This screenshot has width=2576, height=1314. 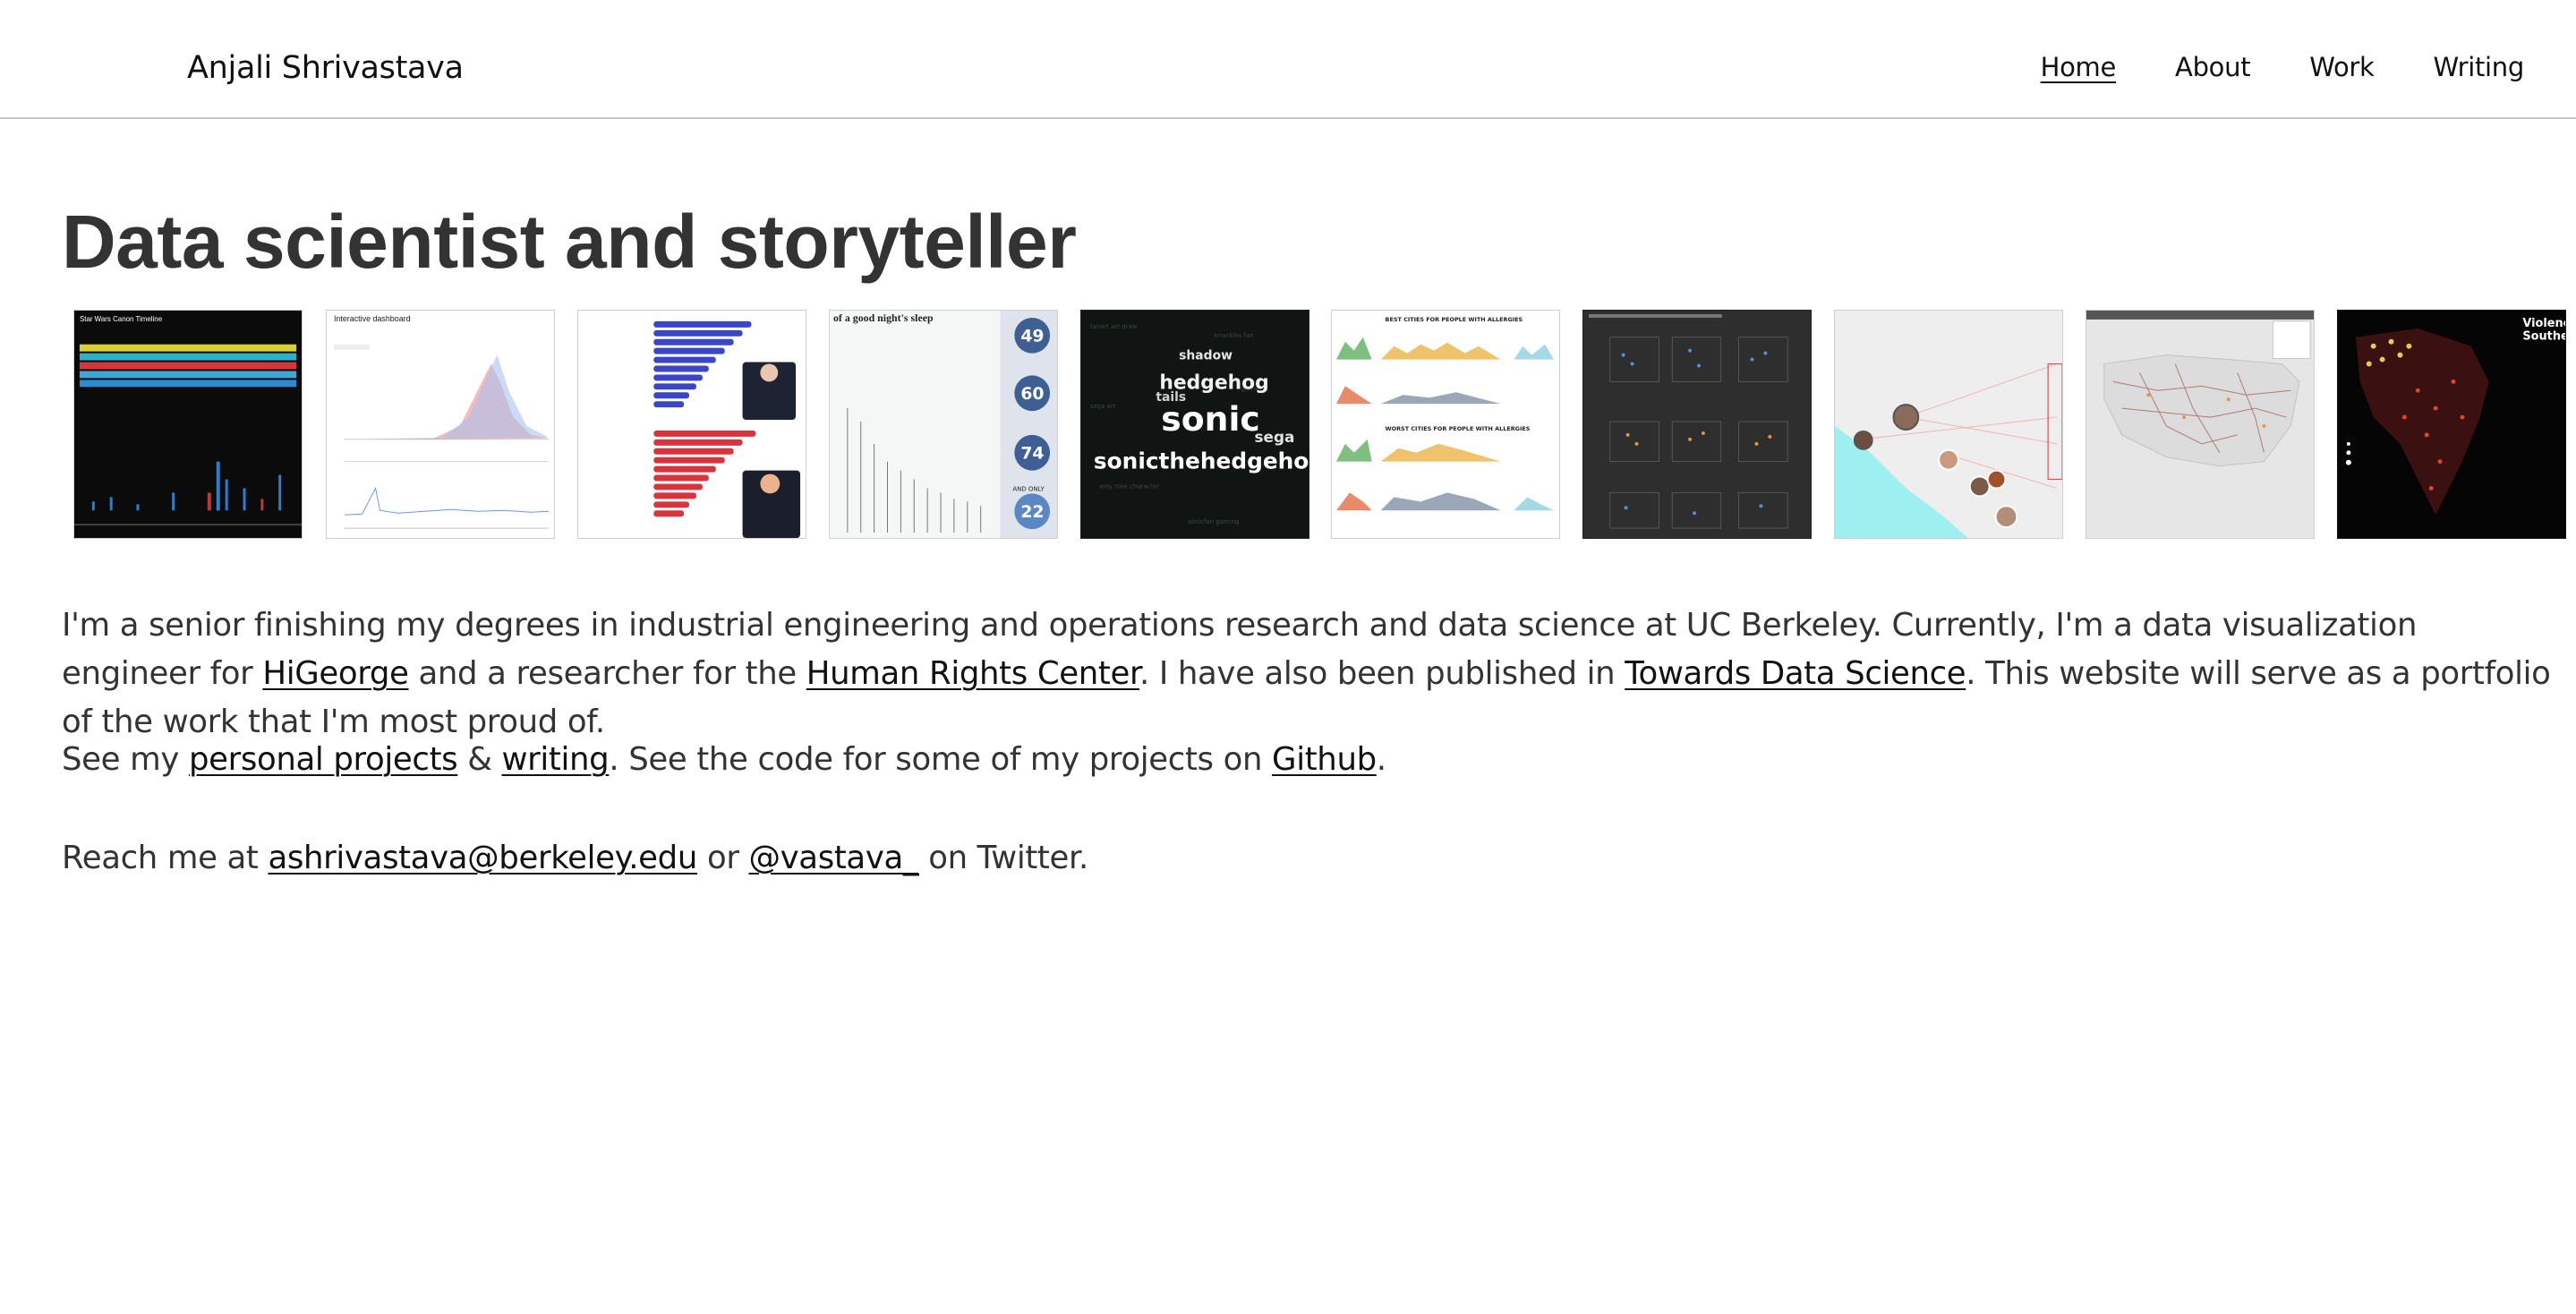 What do you see at coordinates (1032, 394) in the screenshot?
I see `sleep-stat-2: 60` at bounding box center [1032, 394].